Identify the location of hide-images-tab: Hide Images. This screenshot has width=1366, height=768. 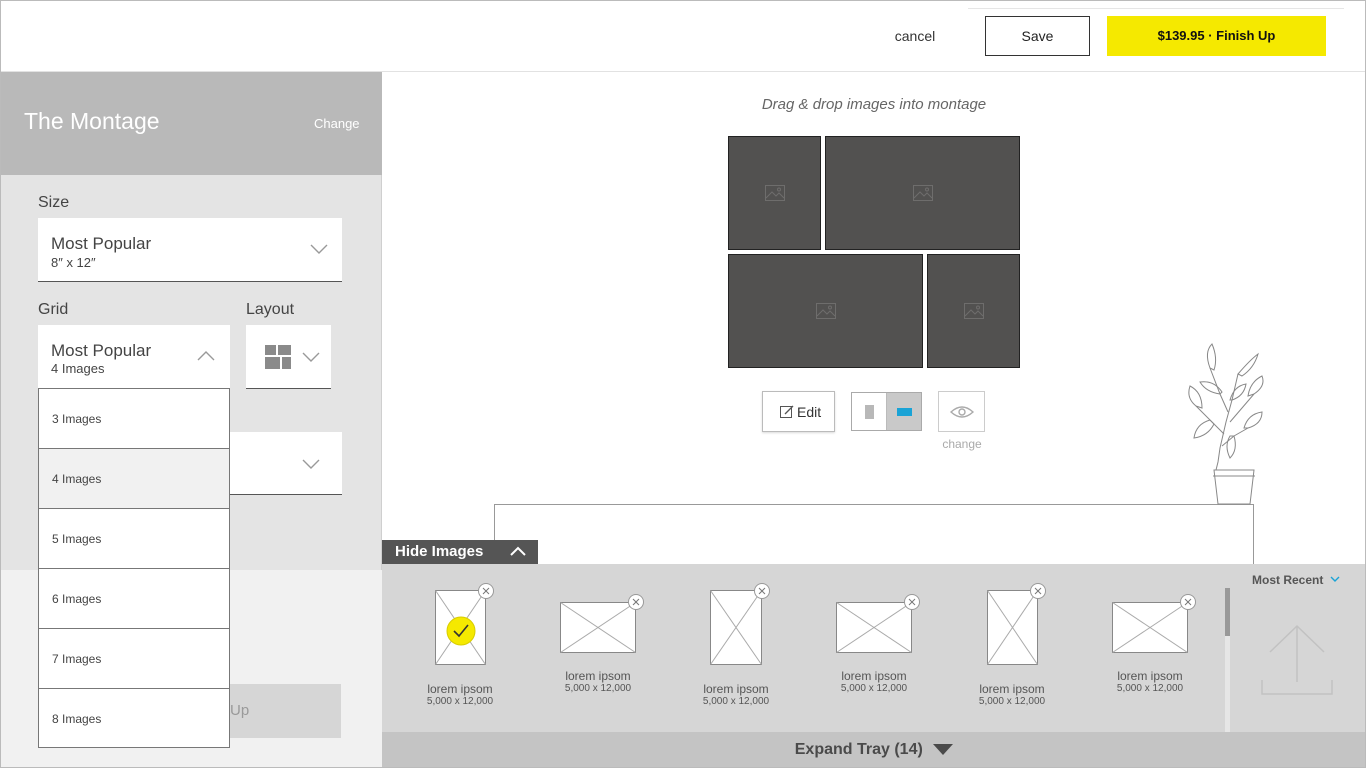
(460, 552).